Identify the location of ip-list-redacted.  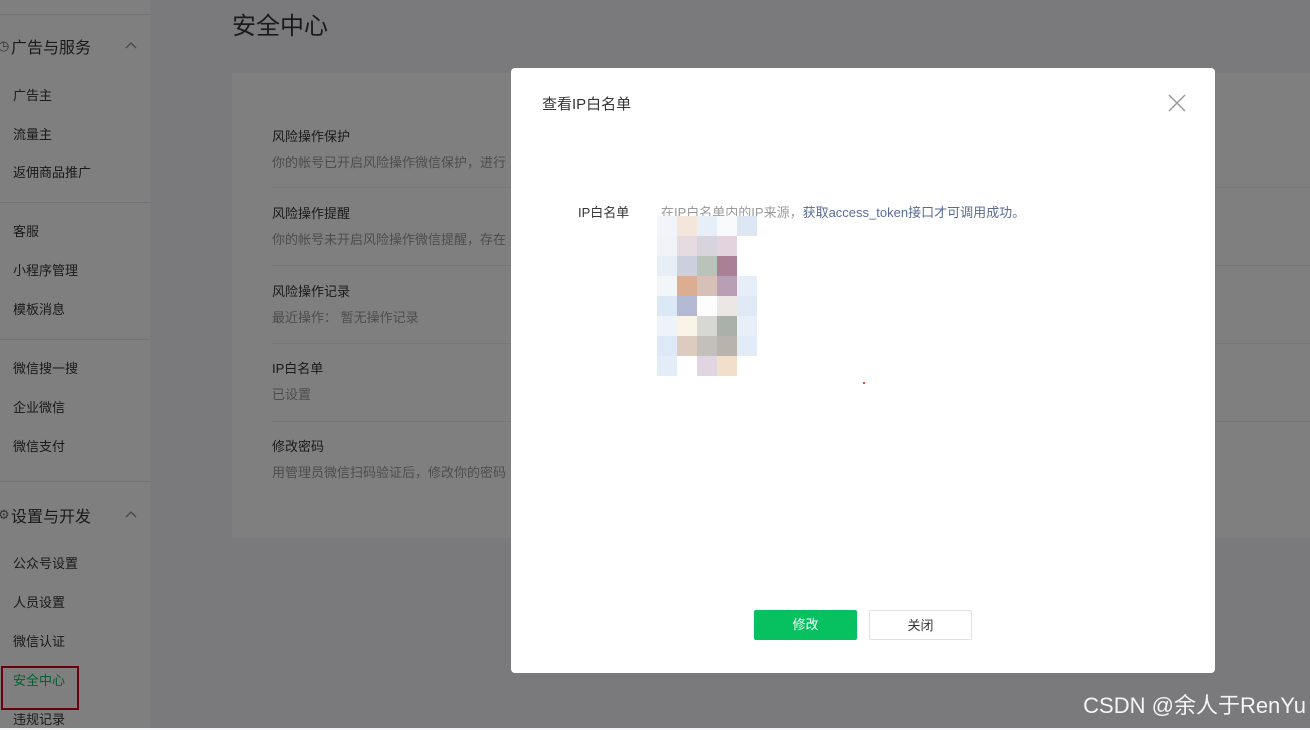
(707, 296).